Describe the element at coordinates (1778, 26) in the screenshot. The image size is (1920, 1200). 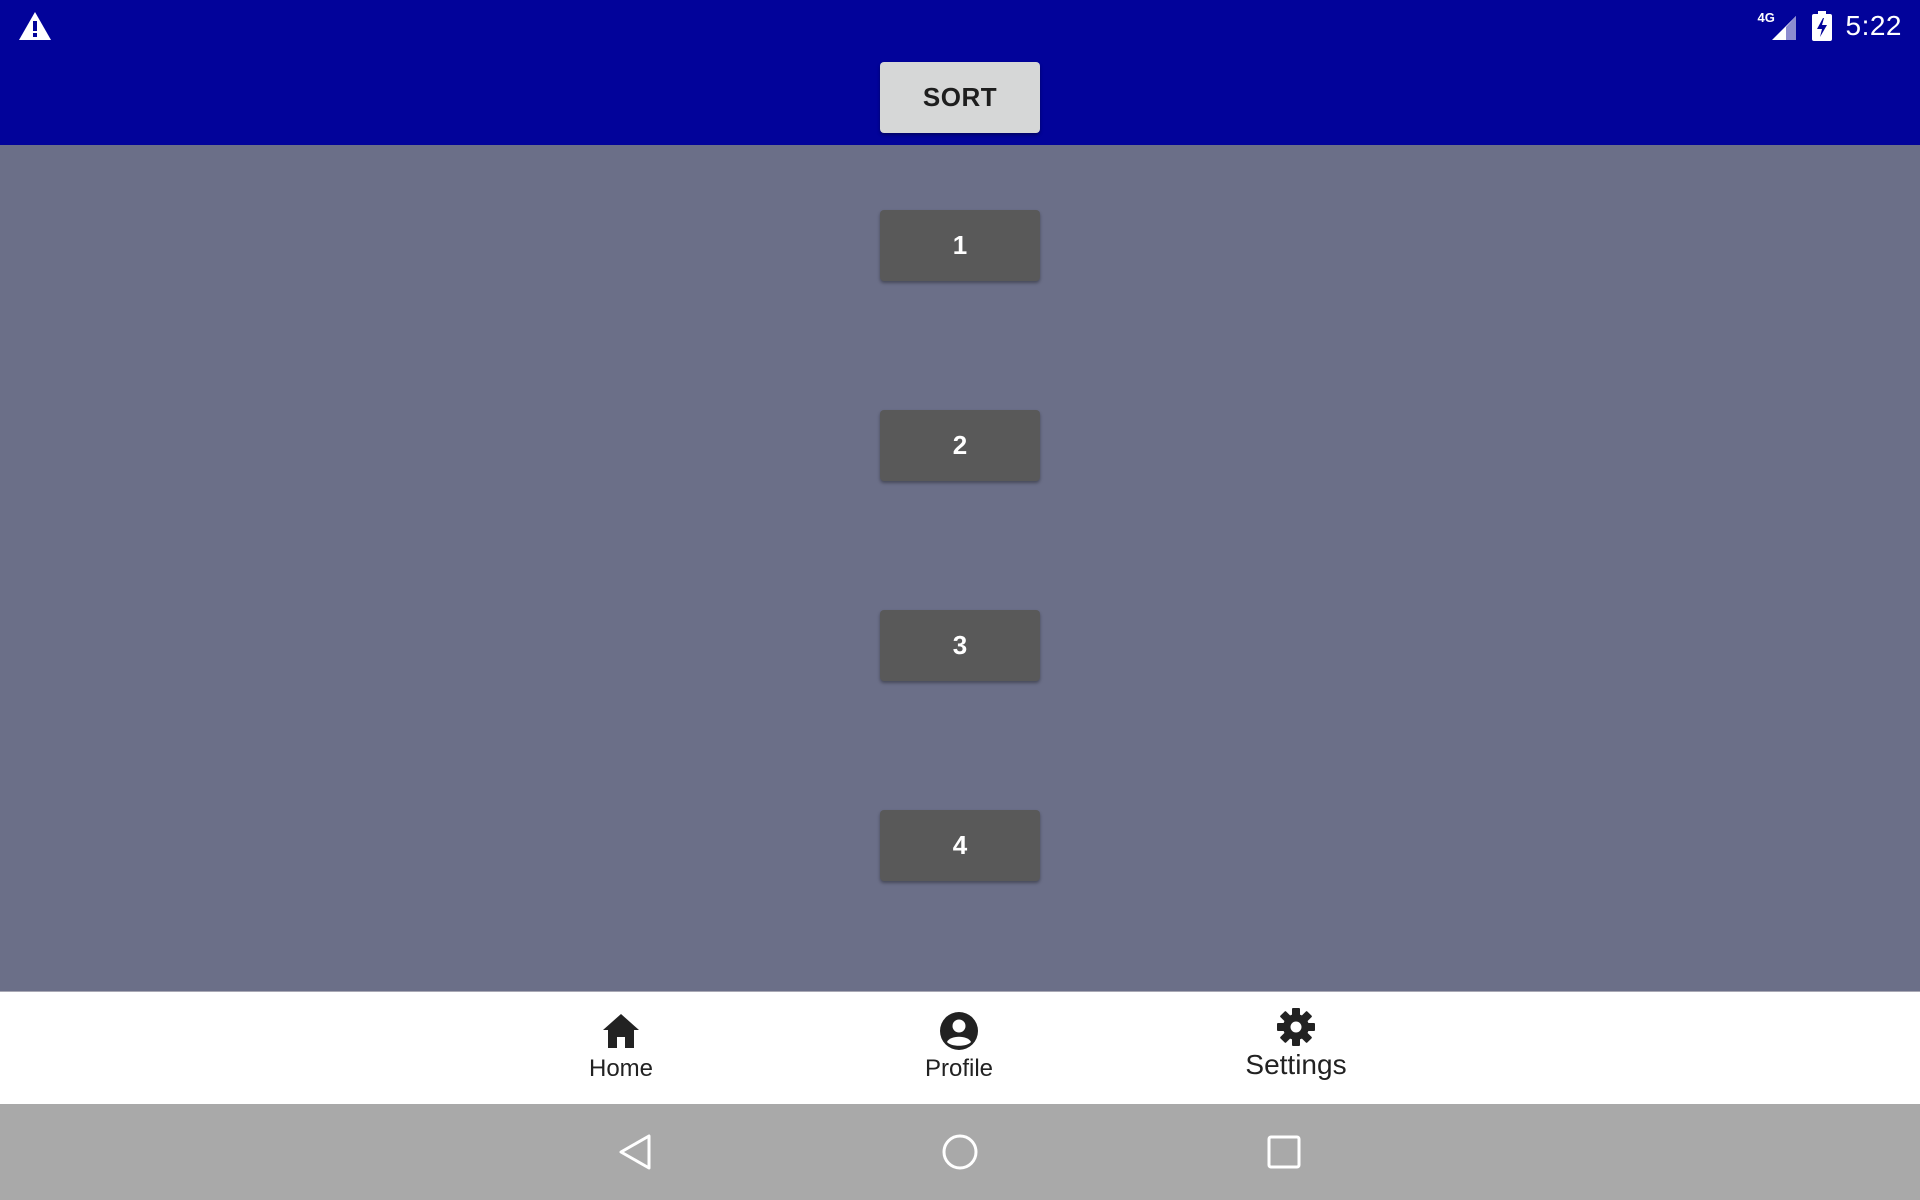
I see `signal-icon: 4G` at that location.